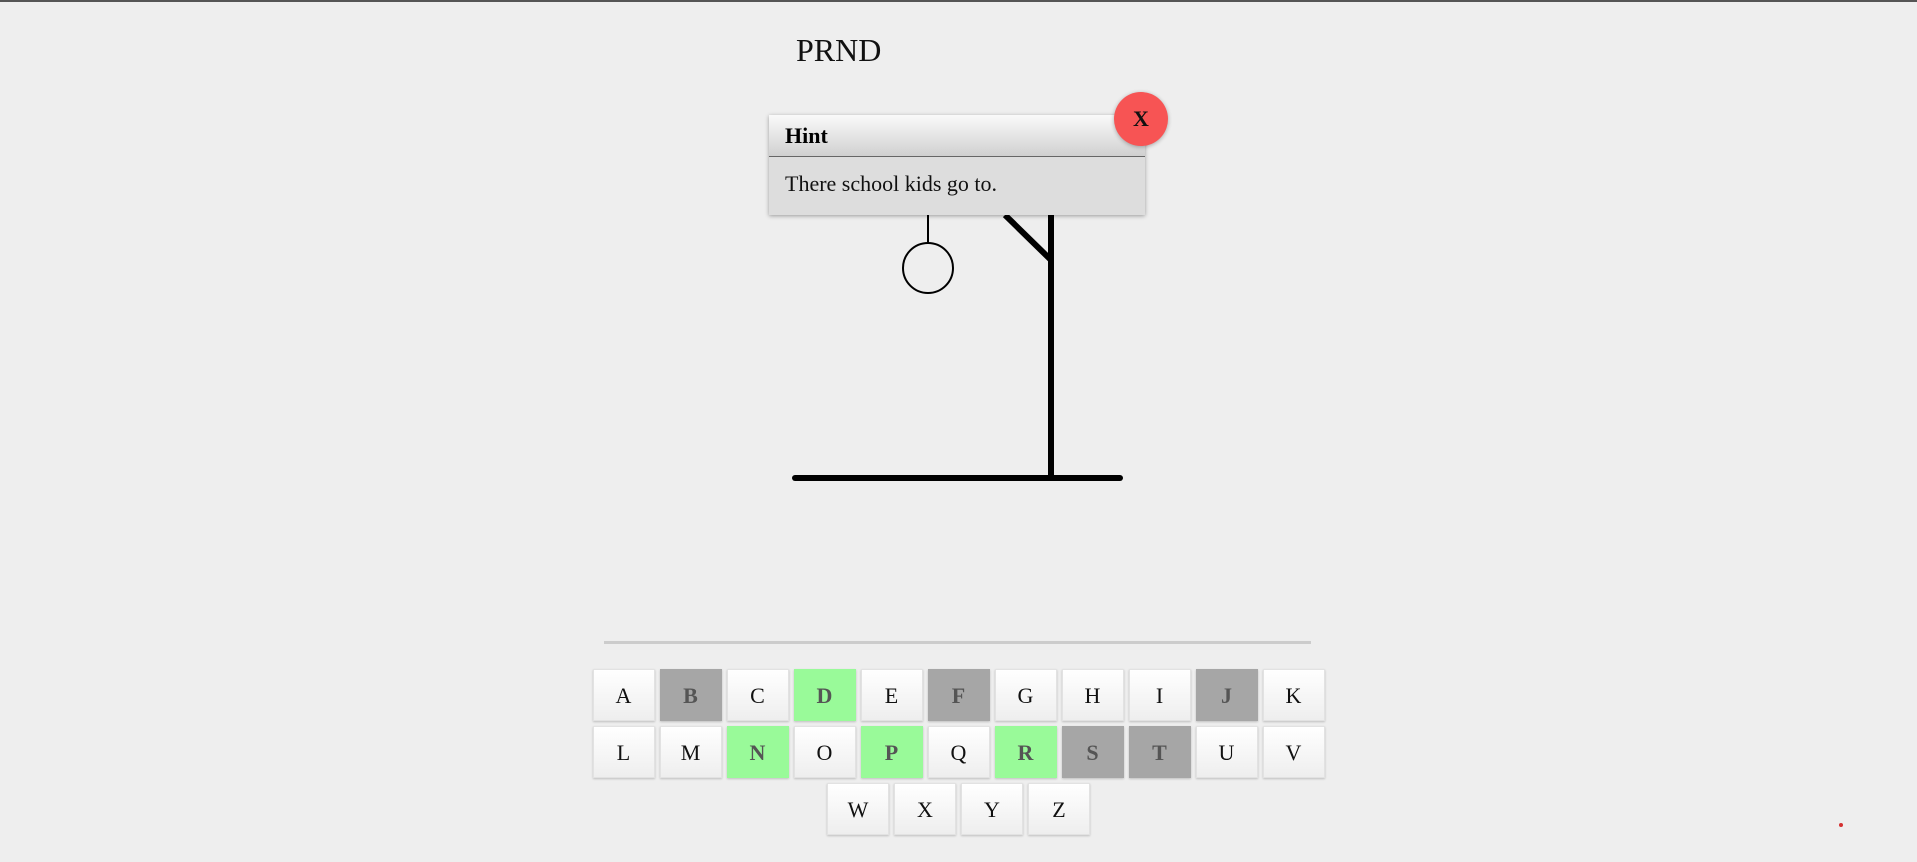 This screenshot has height=862, width=1917. Describe the element at coordinates (690, 695) in the screenshot. I see `letter-key-b: B` at that location.